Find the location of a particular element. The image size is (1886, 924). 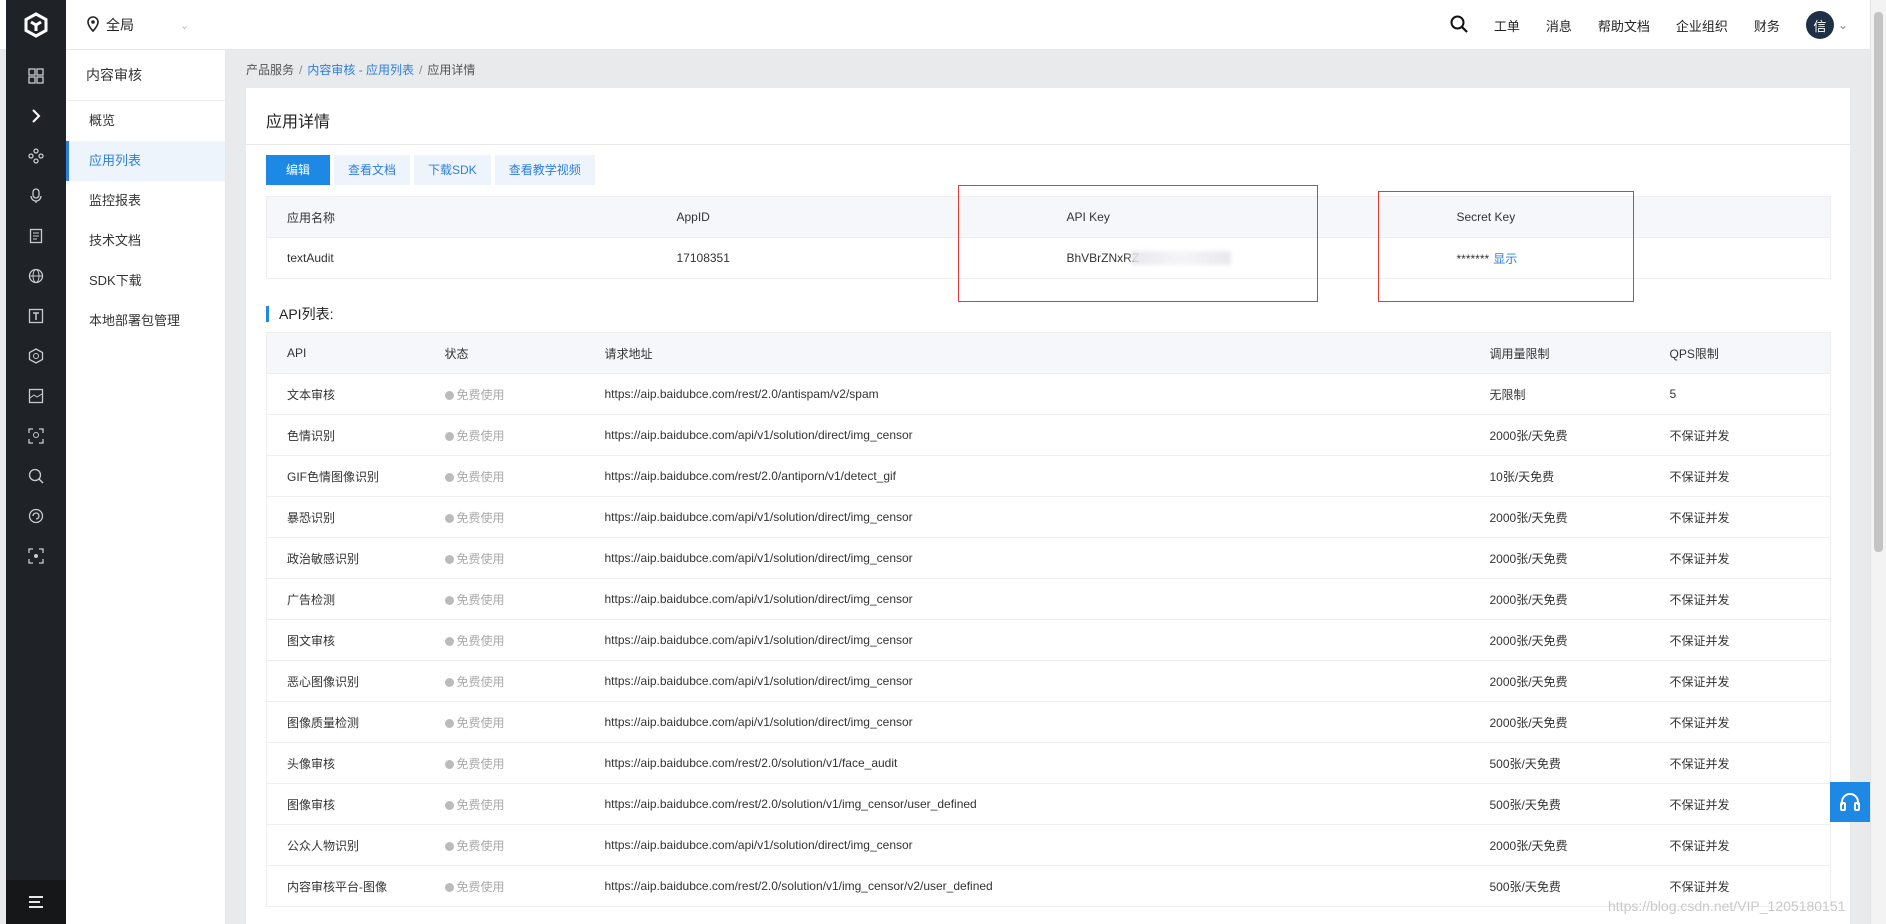

nav-help-docs: 帮助文档 is located at coordinates (1624, 25).